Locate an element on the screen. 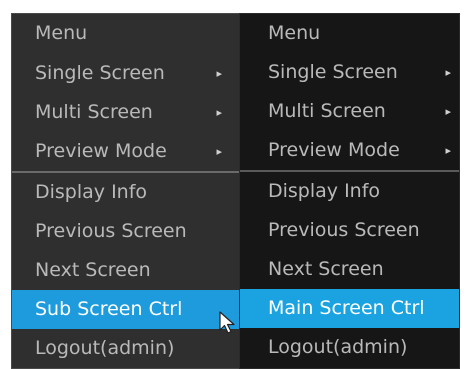  menu-item-sub-screen-ctrl: Sub Screen Ctrl is located at coordinates (126, 309).